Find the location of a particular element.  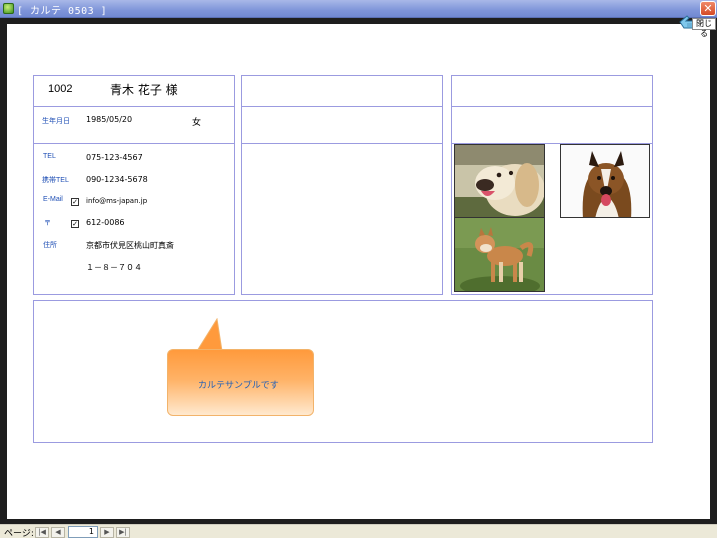

record-navigation-bar: ページ: |◀ ◀ 1 ▶ ▶| is located at coordinates (358, 531).